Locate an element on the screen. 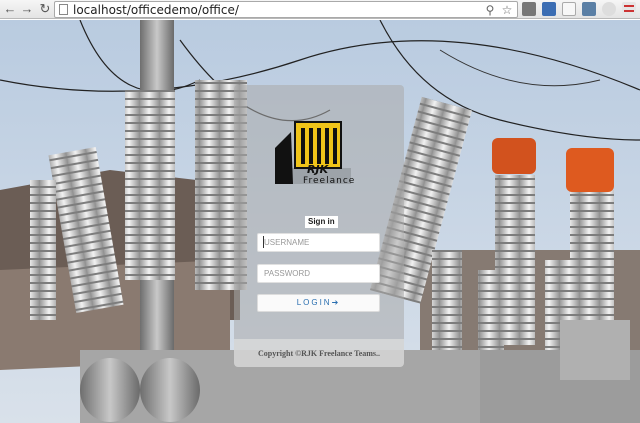 This screenshot has width=640, height=423. logo-subtitle: Freelance is located at coordinates (329, 181).